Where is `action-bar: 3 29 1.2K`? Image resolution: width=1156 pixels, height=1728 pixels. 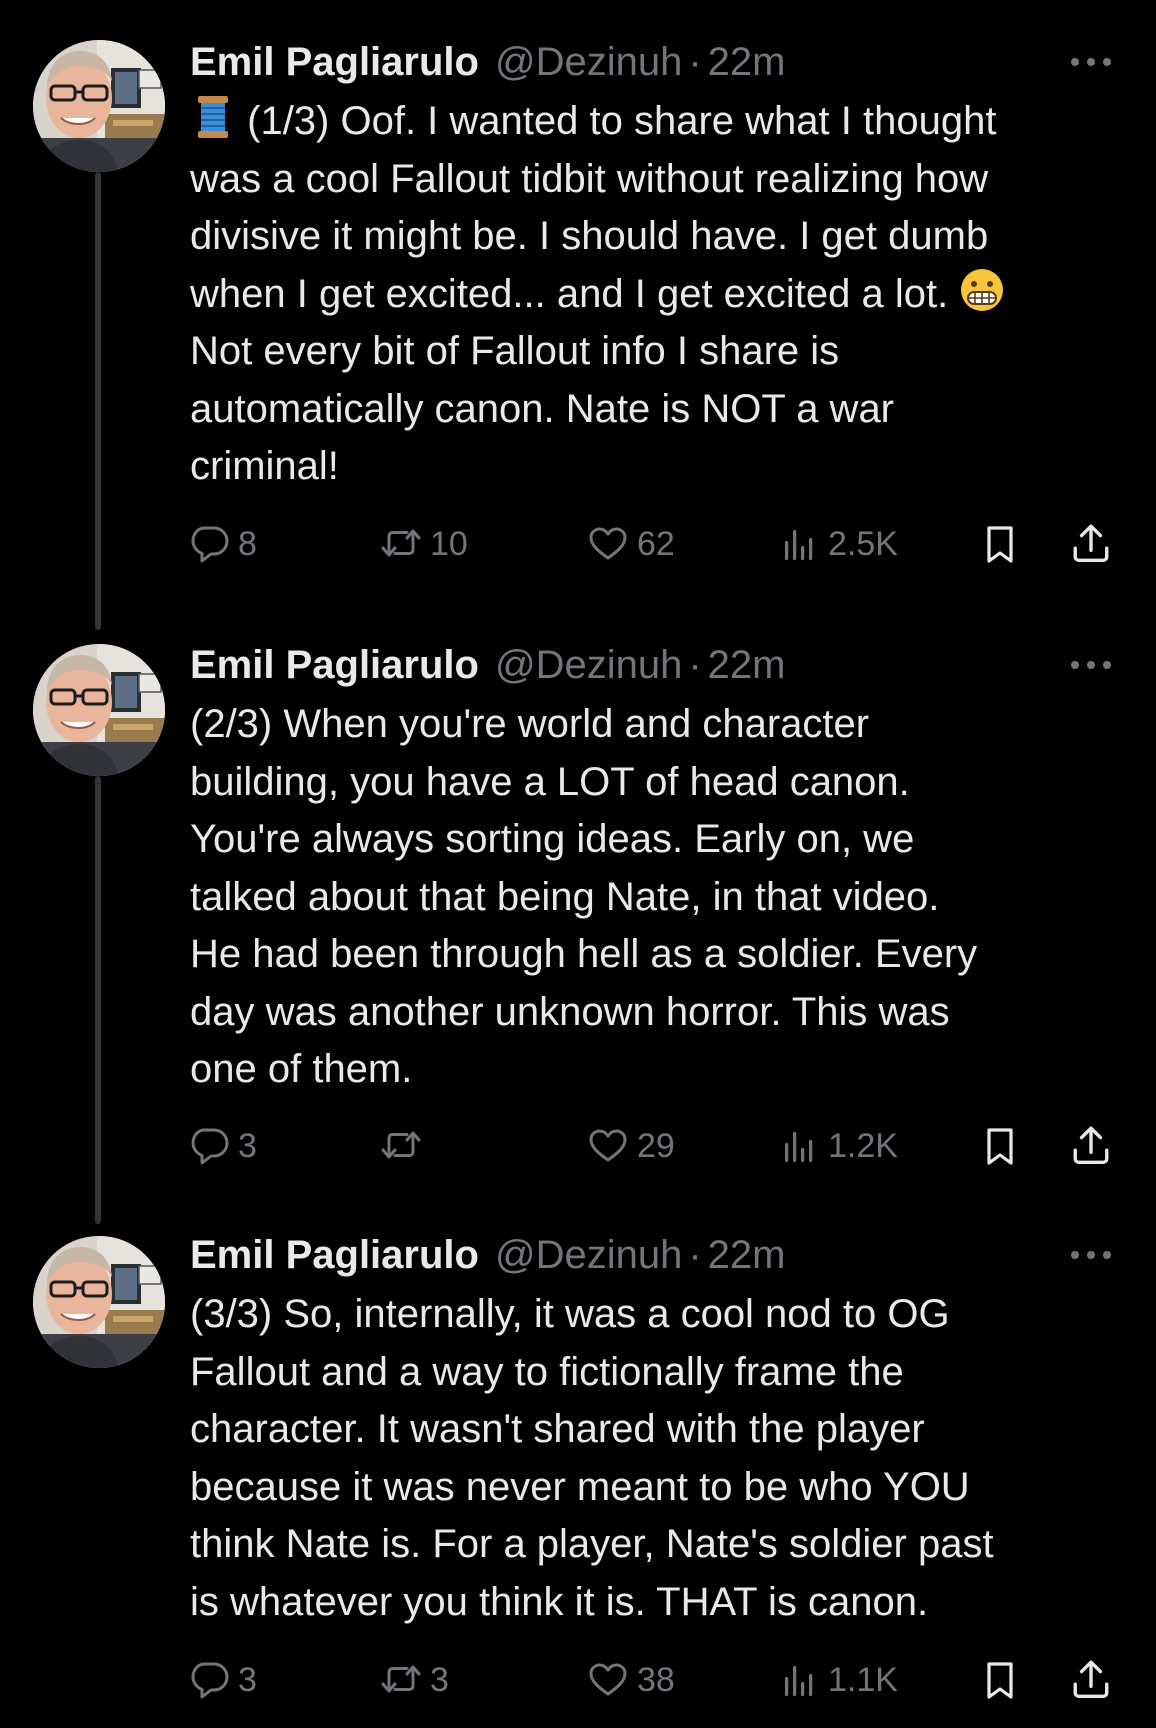 action-bar: 3 29 1.2K is located at coordinates (655, 1146).